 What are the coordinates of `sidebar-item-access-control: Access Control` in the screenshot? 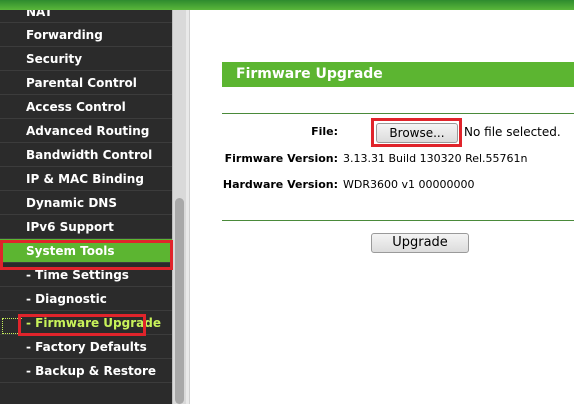 It's located at (86, 107).